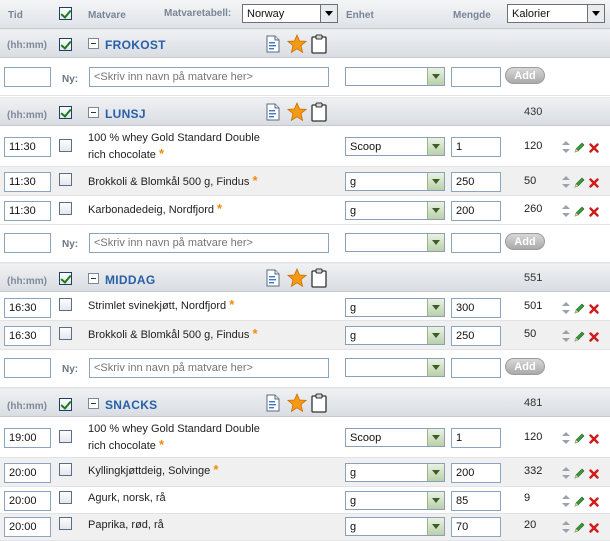  I want to click on matvaretabell-select: Norway, so click(290, 13).